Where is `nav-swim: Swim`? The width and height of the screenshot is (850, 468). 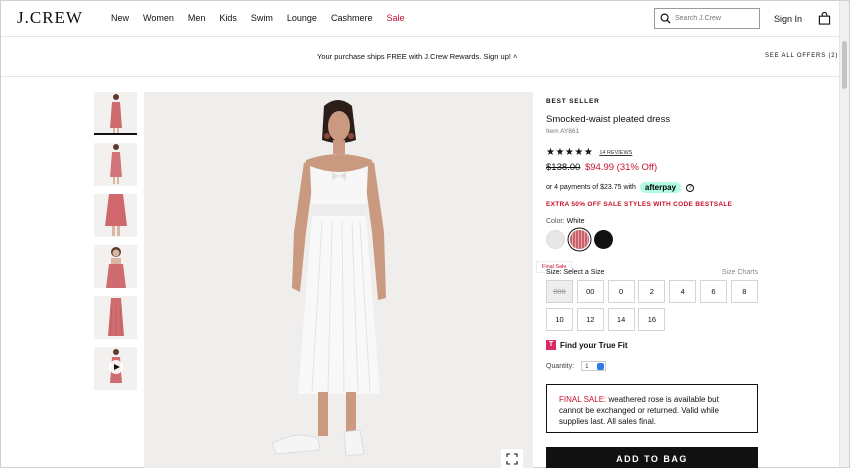 nav-swim: Swim is located at coordinates (262, 18).